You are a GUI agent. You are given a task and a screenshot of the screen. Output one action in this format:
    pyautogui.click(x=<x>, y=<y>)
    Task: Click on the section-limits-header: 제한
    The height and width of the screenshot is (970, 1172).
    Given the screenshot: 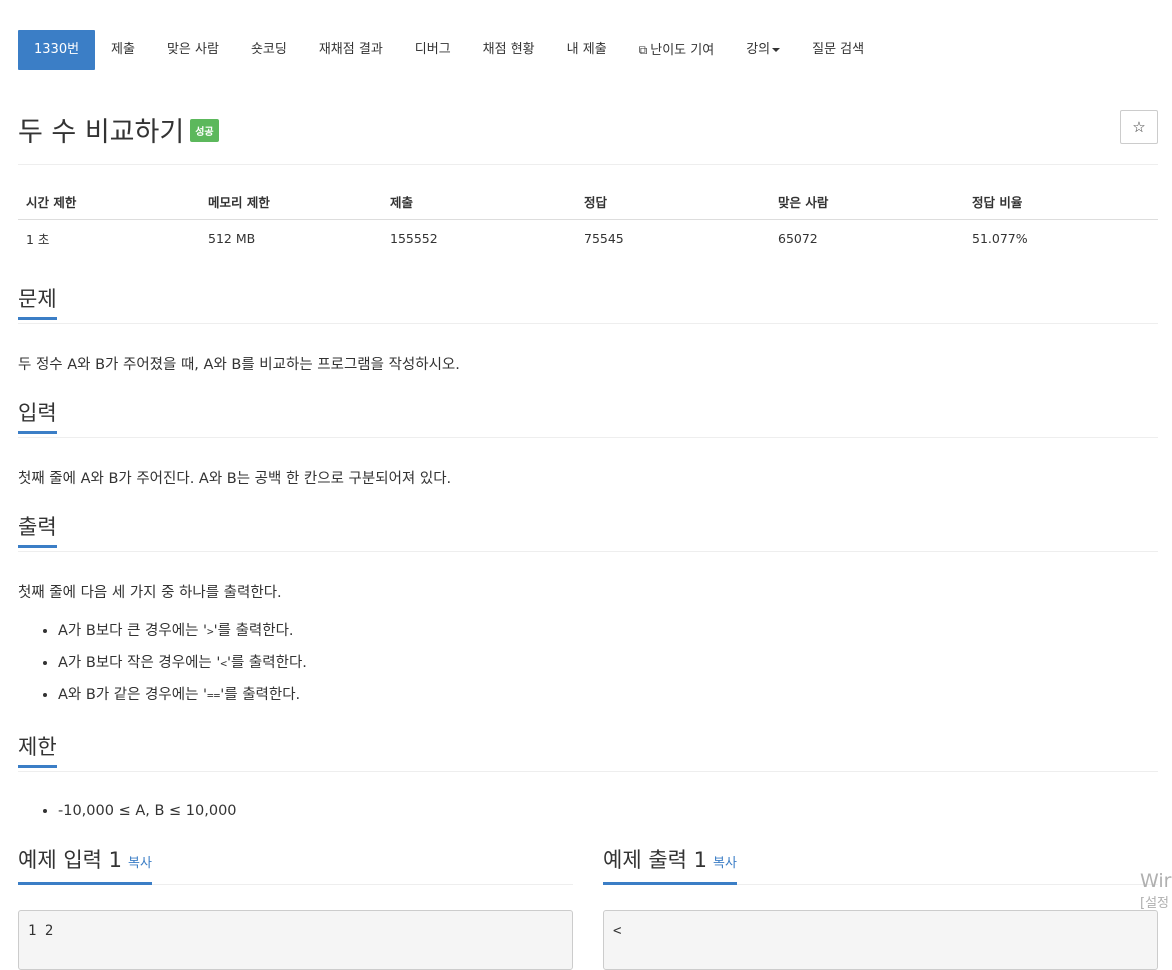 What is the action you would take?
    pyautogui.click(x=588, y=752)
    